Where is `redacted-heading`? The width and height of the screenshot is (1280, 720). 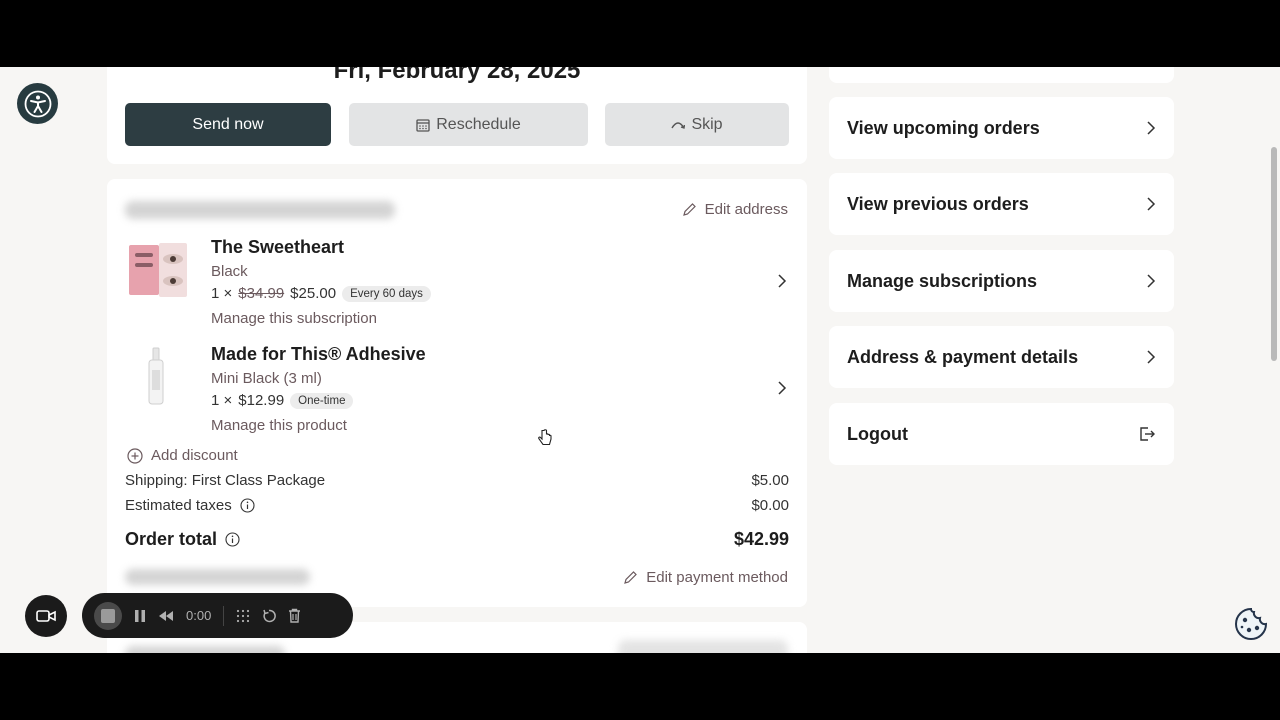 redacted-heading is located at coordinates (205, 649).